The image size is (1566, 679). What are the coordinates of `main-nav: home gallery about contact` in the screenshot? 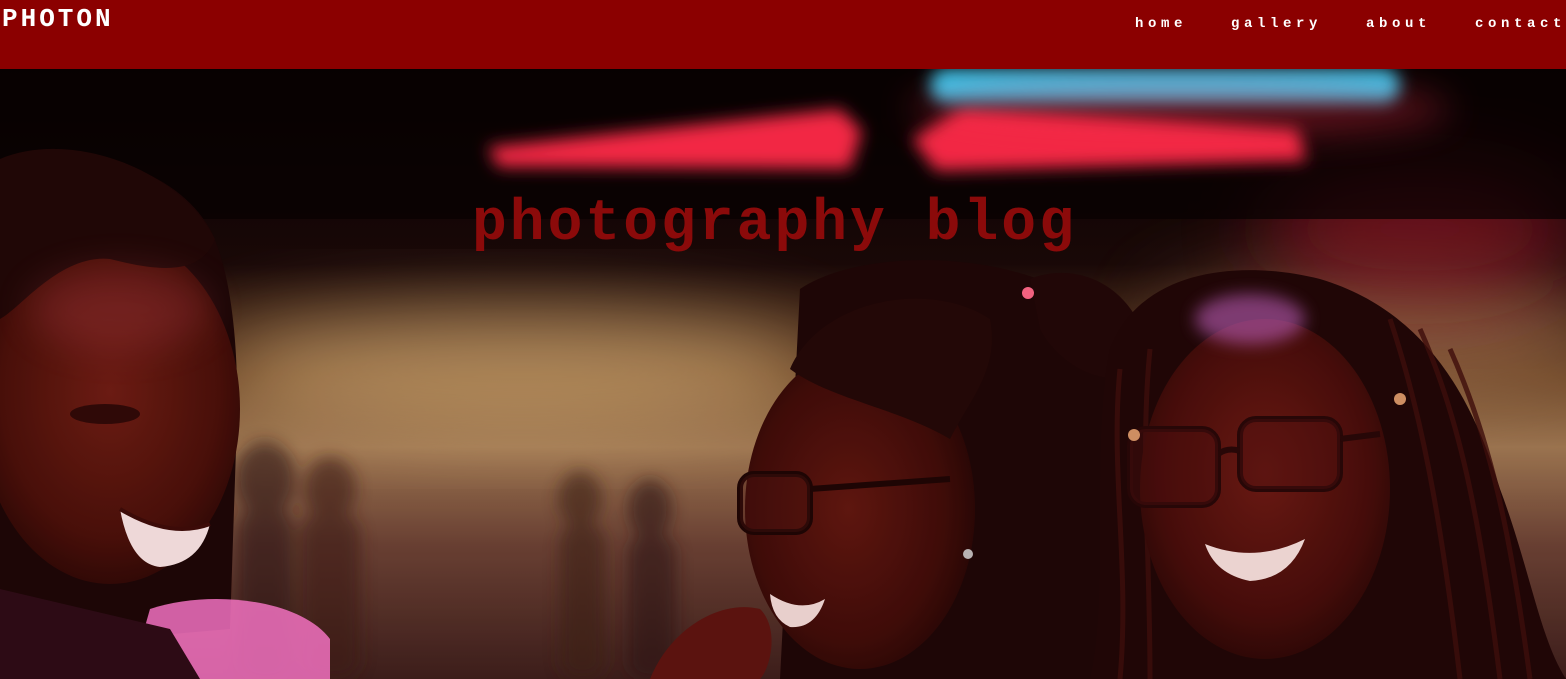 It's located at (1328, 24).